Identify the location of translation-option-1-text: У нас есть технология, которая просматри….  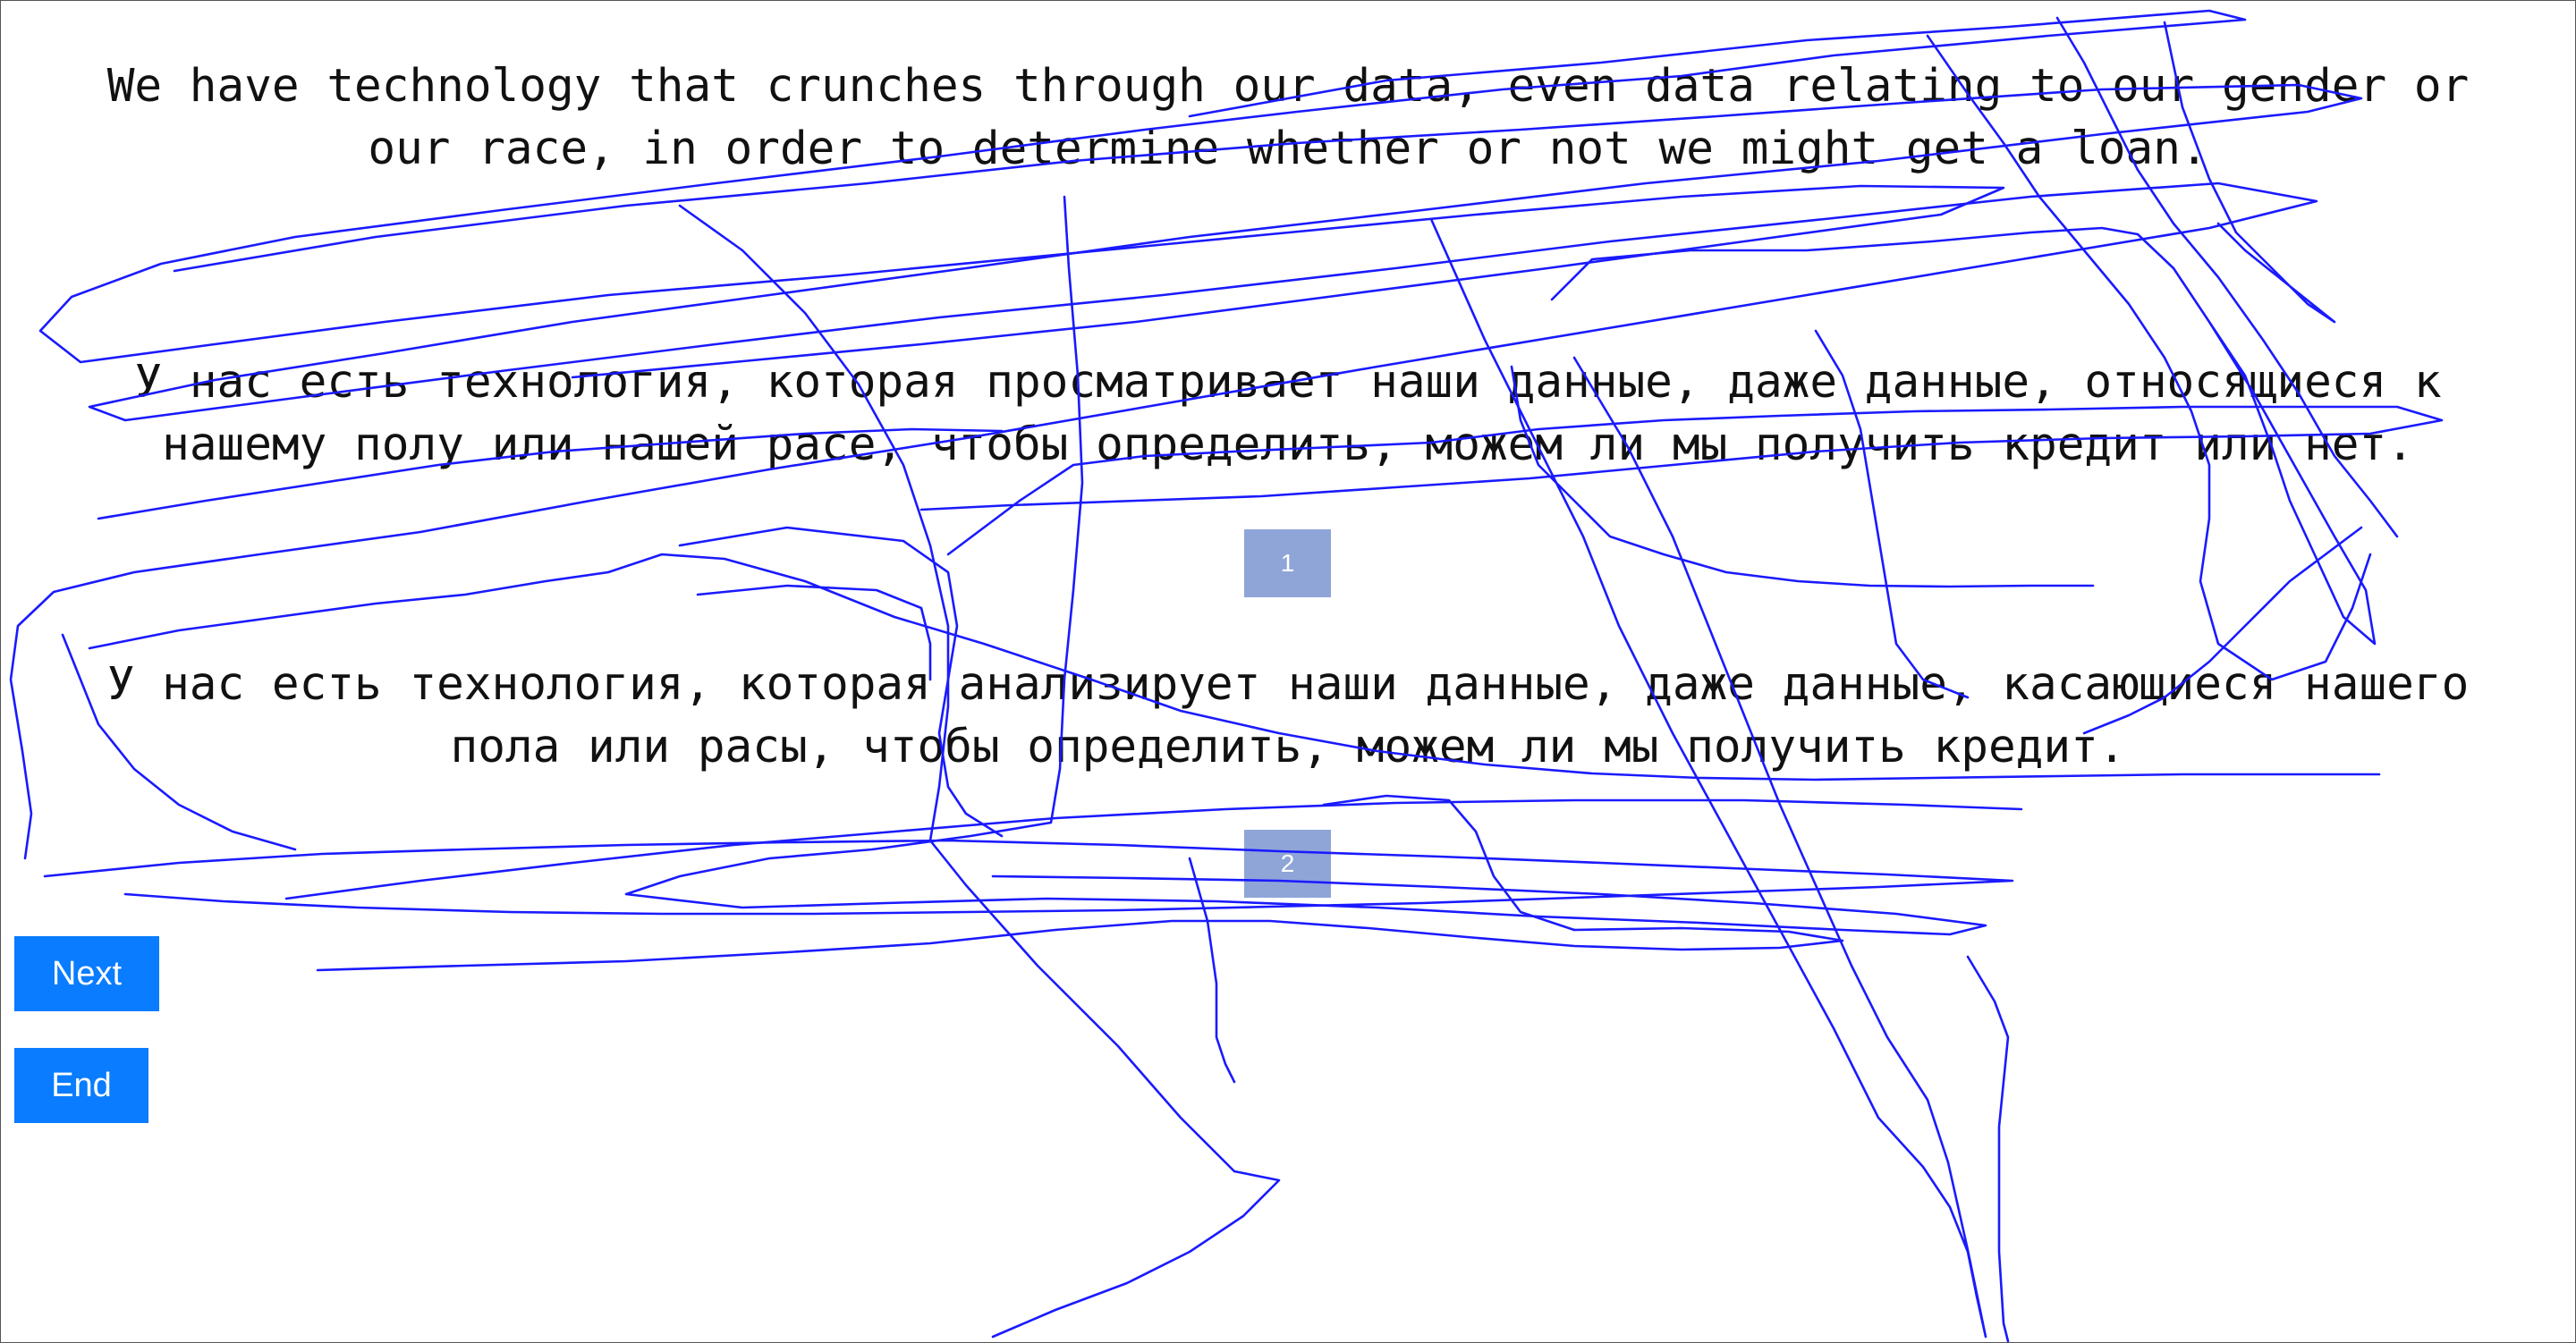
(1288, 413).